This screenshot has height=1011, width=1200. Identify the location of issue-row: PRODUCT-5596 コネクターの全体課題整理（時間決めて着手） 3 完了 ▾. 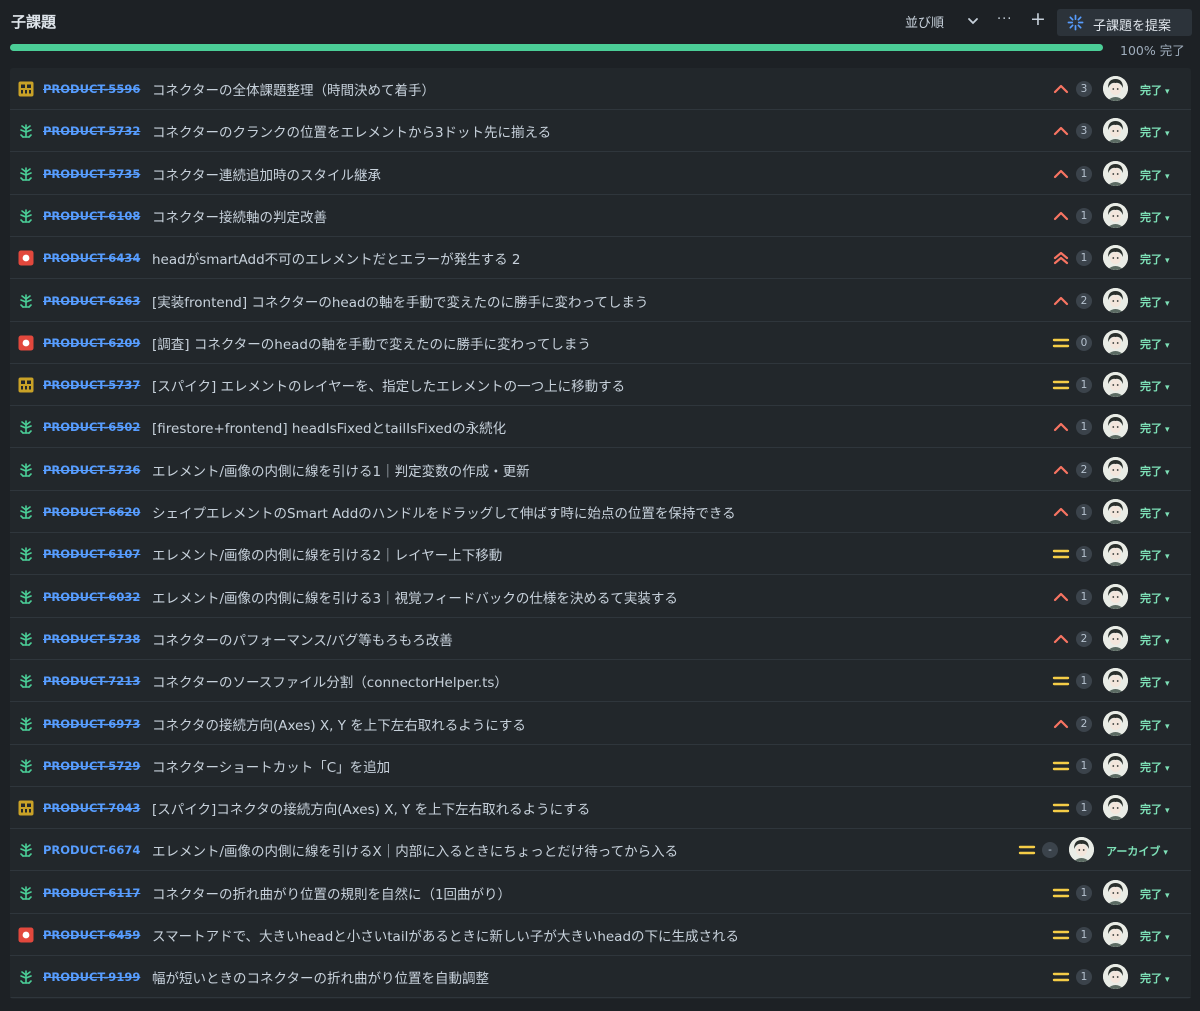
(600, 89).